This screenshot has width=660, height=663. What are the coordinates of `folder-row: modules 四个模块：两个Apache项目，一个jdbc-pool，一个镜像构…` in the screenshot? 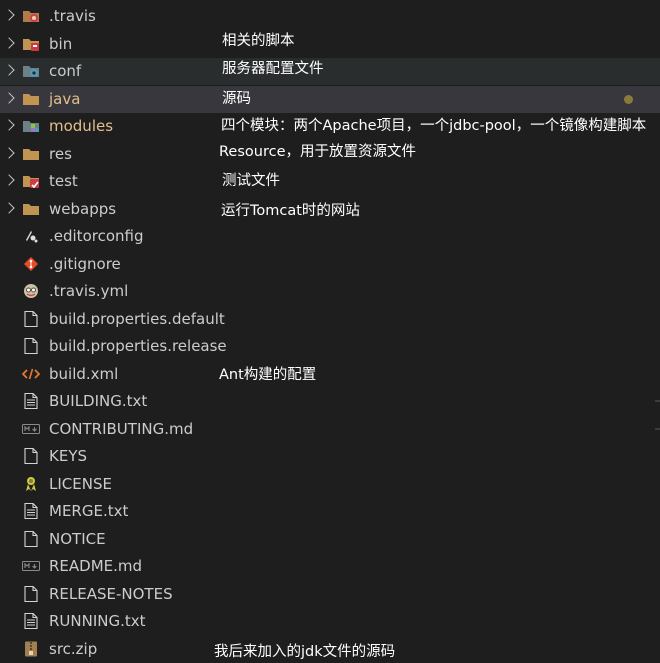 It's located at (330, 126).